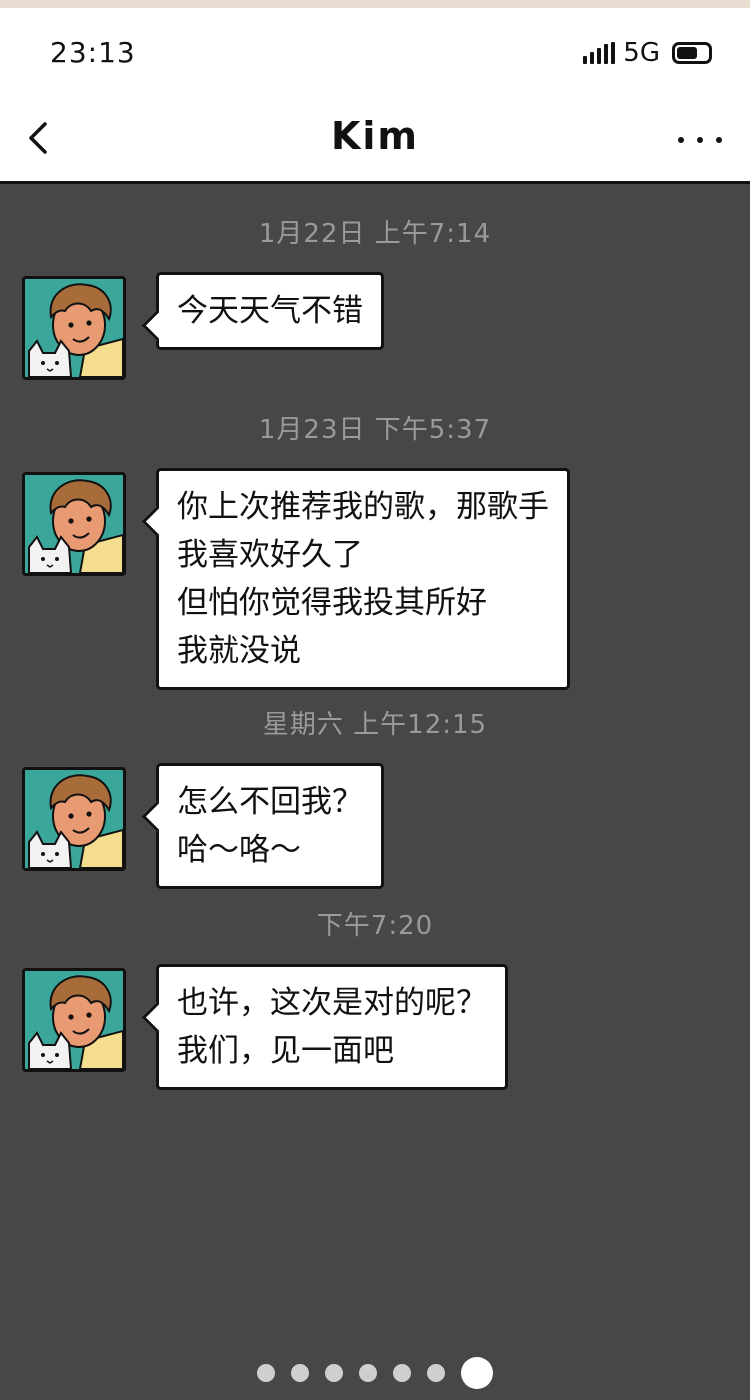  What do you see at coordinates (375, 926) in the screenshot?
I see `message-timestamp: 下午7:20` at bounding box center [375, 926].